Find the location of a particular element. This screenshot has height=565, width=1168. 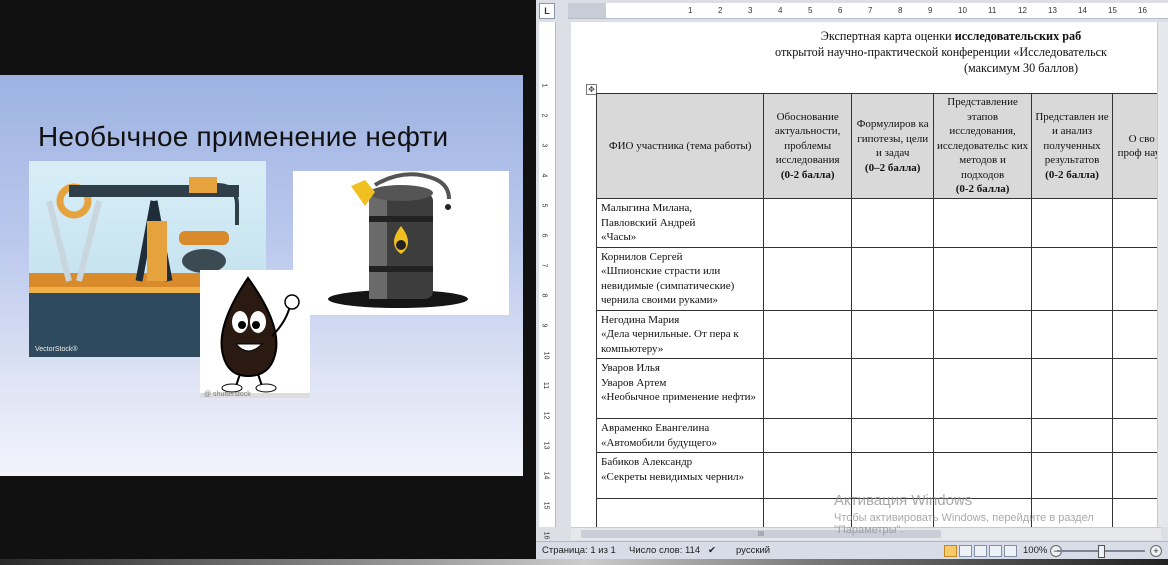

participant-line: Корнилов Сергей is located at coordinates (642, 256).